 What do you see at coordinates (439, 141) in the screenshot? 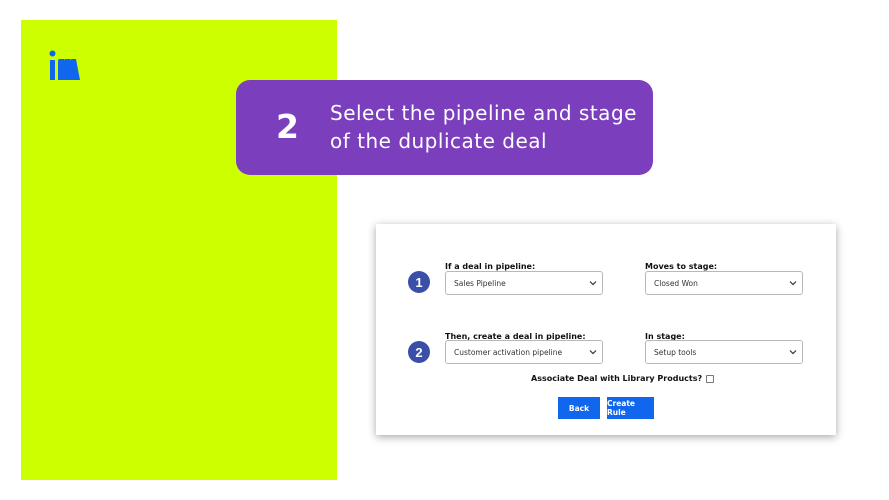
I see `step-instruction-line2: of the duplicate deal` at bounding box center [439, 141].